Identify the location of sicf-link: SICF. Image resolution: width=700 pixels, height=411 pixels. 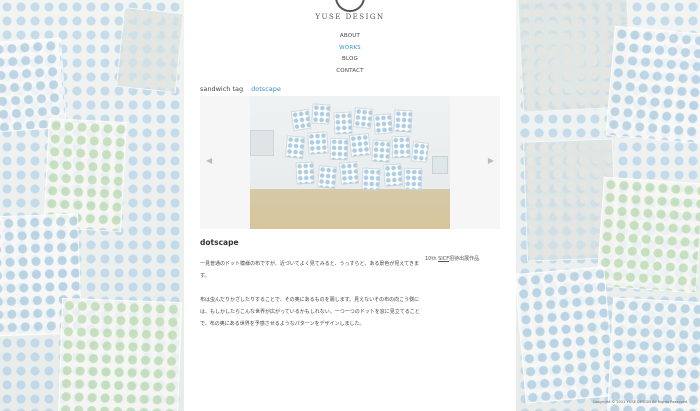
(443, 259).